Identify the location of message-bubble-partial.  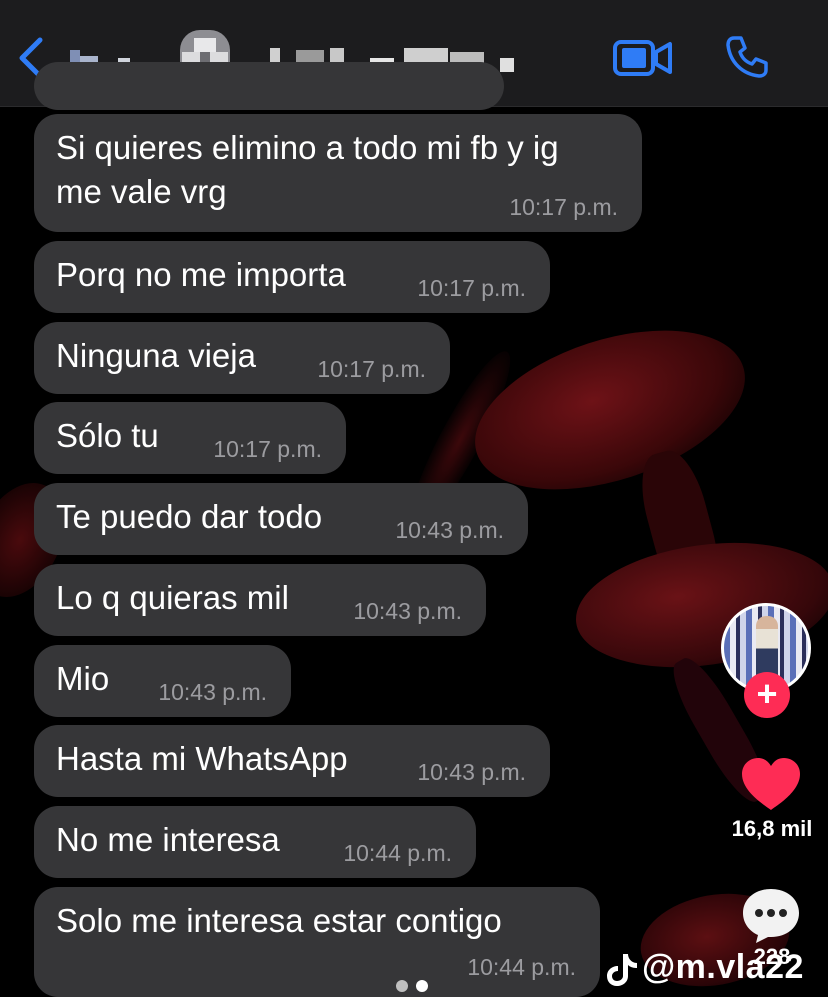
(269, 86).